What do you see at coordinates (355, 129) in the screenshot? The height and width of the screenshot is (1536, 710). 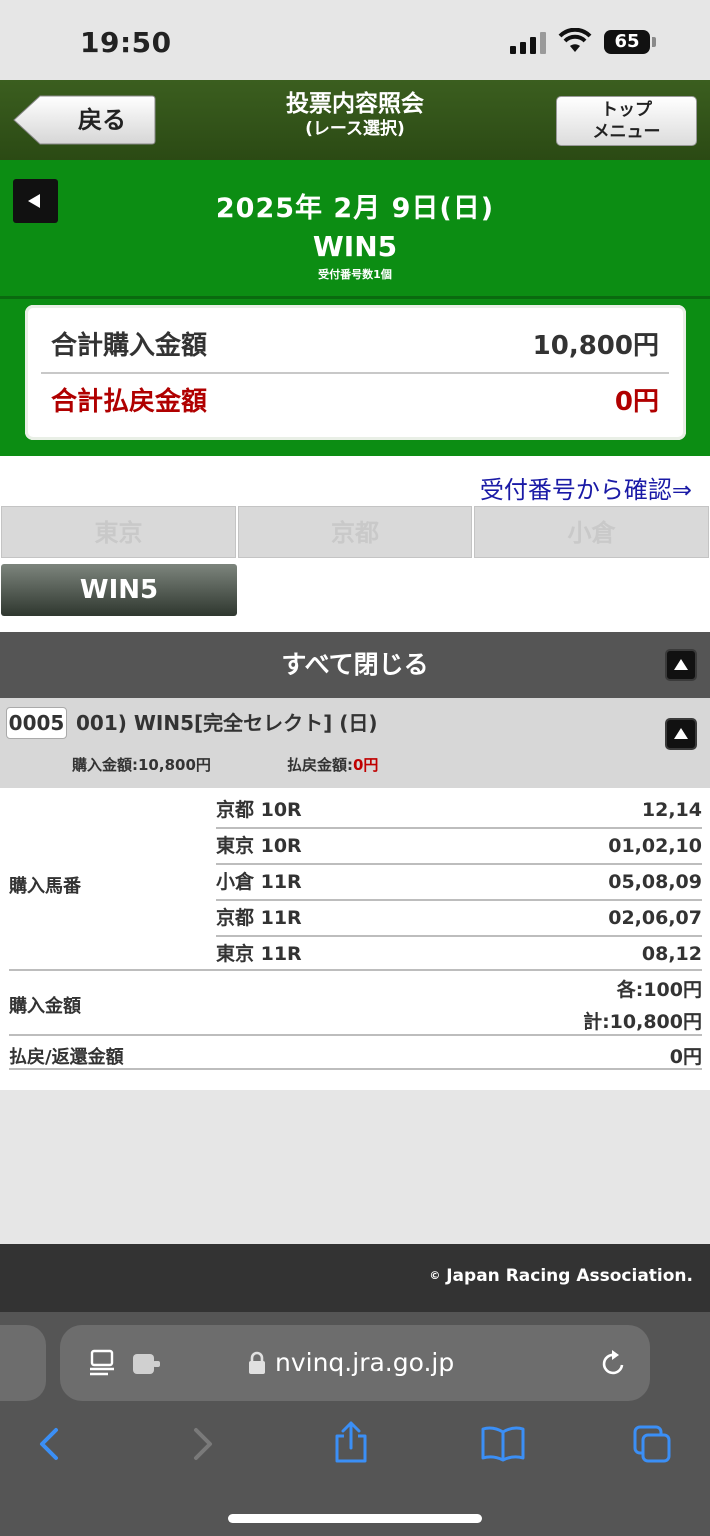 I see `page-title-sub: (レース選択)` at bounding box center [355, 129].